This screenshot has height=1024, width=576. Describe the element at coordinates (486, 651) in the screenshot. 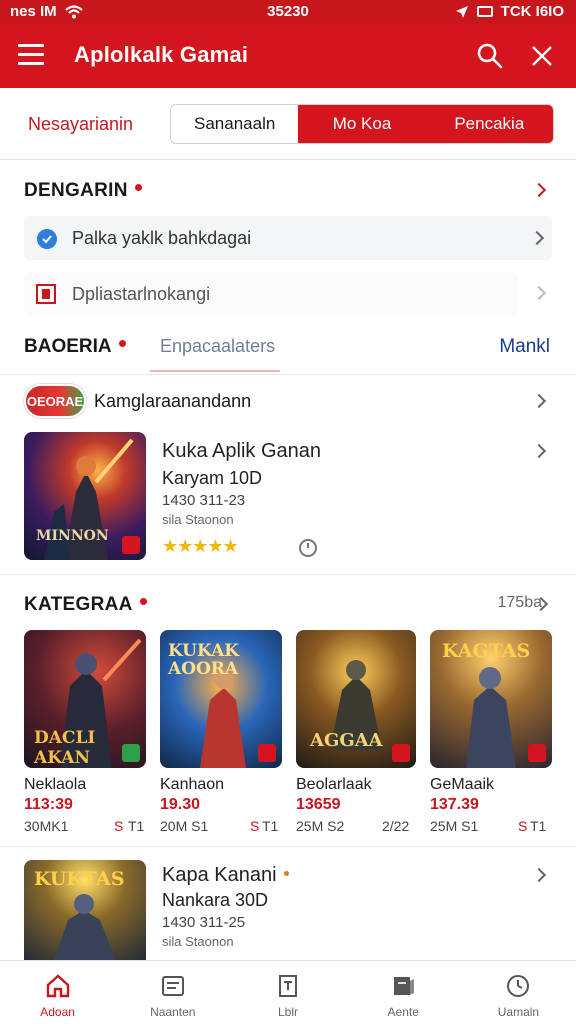

I see `game-art-title: KAGTAS` at that location.